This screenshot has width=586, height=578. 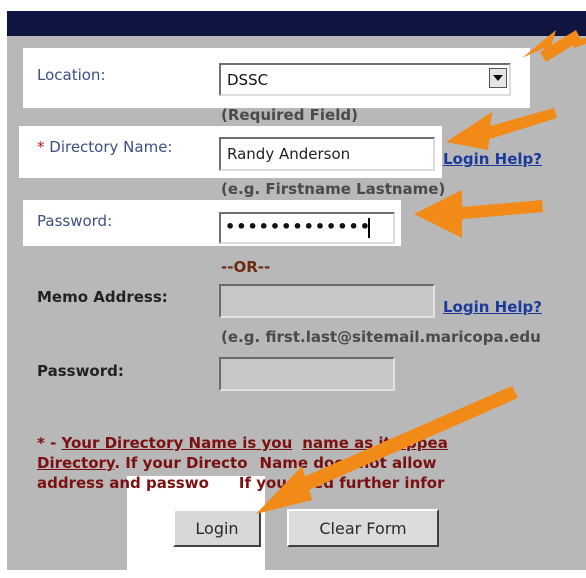 What do you see at coordinates (75, 221) in the screenshot?
I see `password-label: Password:` at bounding box center [75, 221].